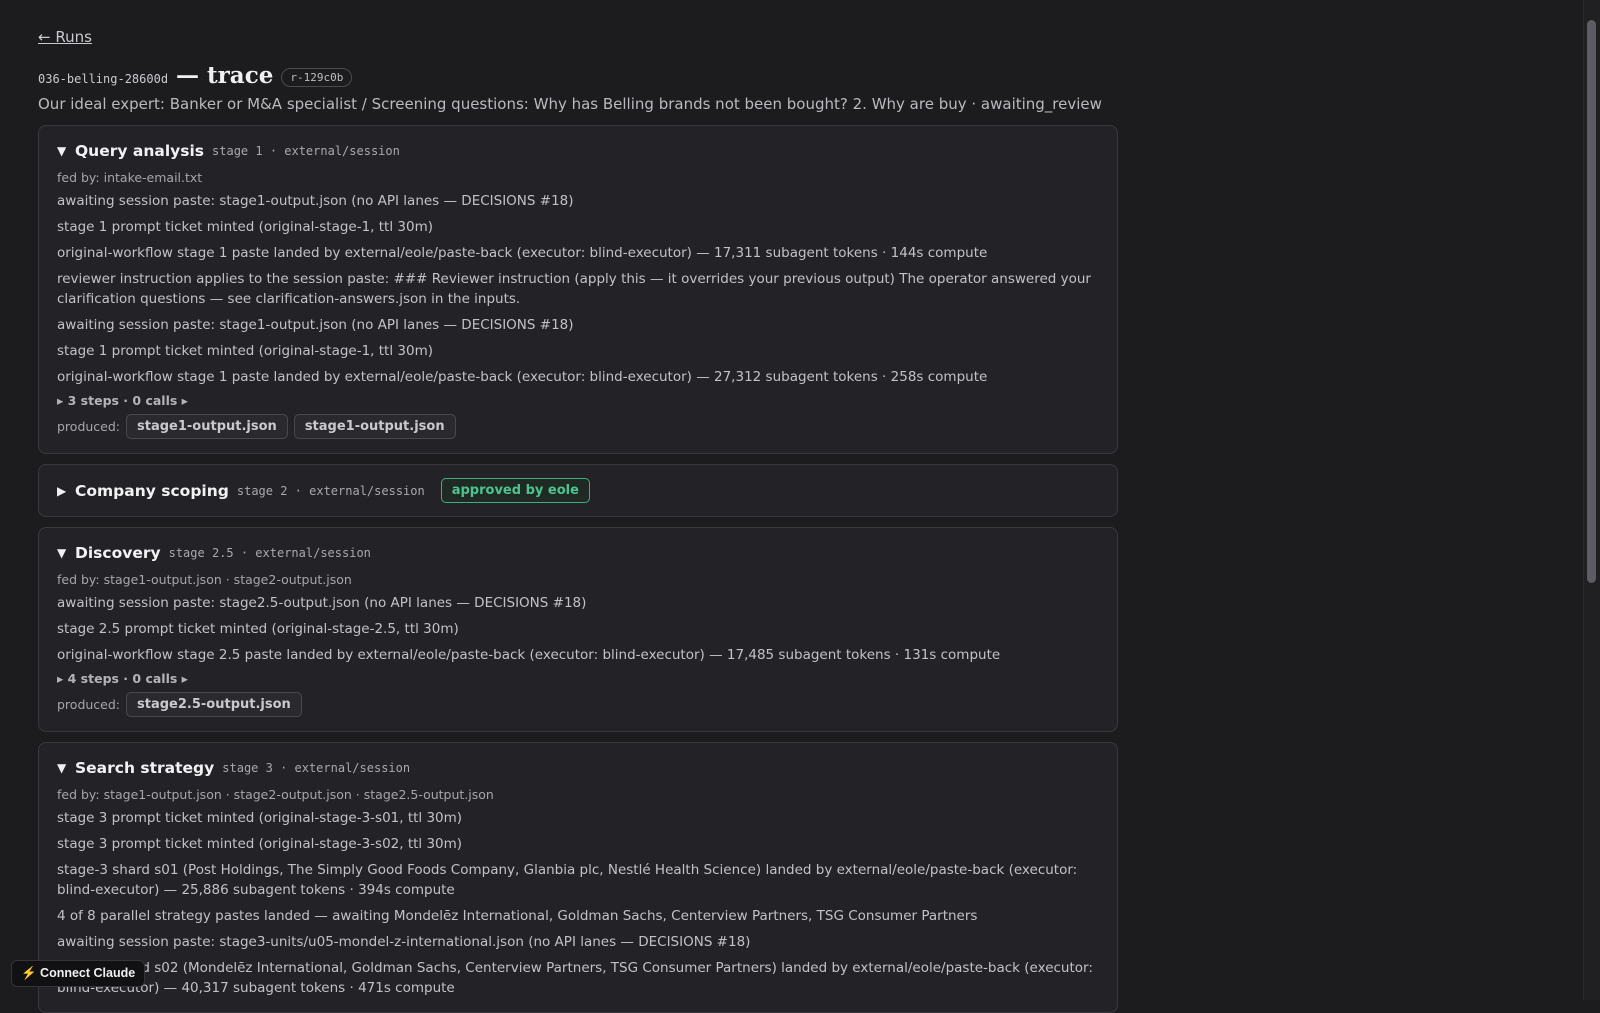 Image resolution: width=1600 pixels, height=1013 pixels. What do you see at coordinates (144, 768) in the screenshot?
I see `stage-title: Search strategy` at bounding box center [144, 768].